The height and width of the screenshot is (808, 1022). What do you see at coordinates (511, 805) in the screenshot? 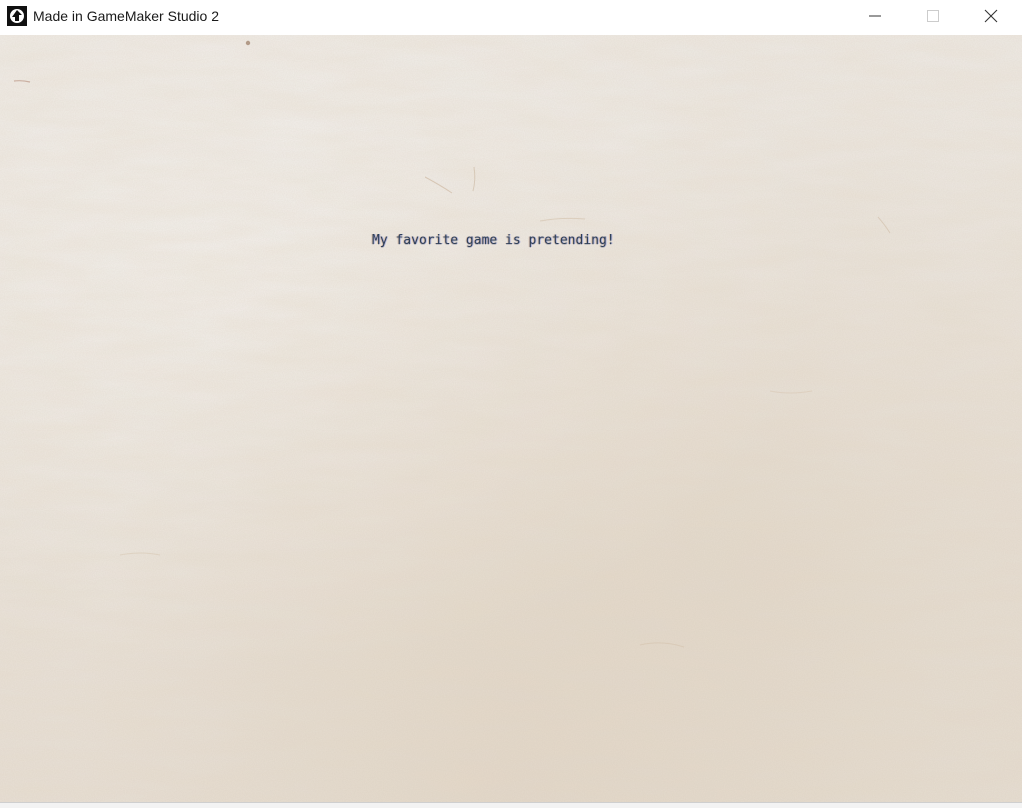
I see `window-bottom-edge` at bounding box center [511, 805].